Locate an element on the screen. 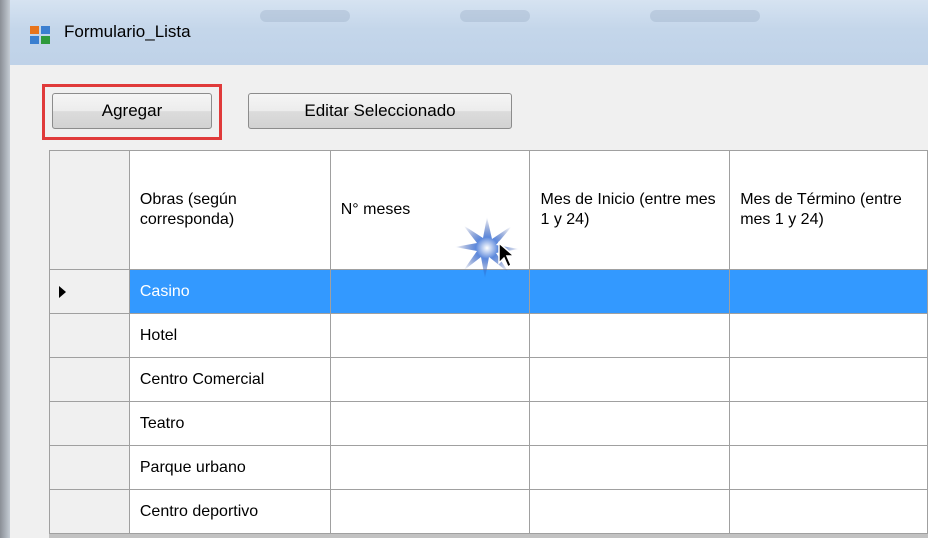 The height and width of the screenshot is (538, 928). table-row: Casino is located at coordinates (488, 291).